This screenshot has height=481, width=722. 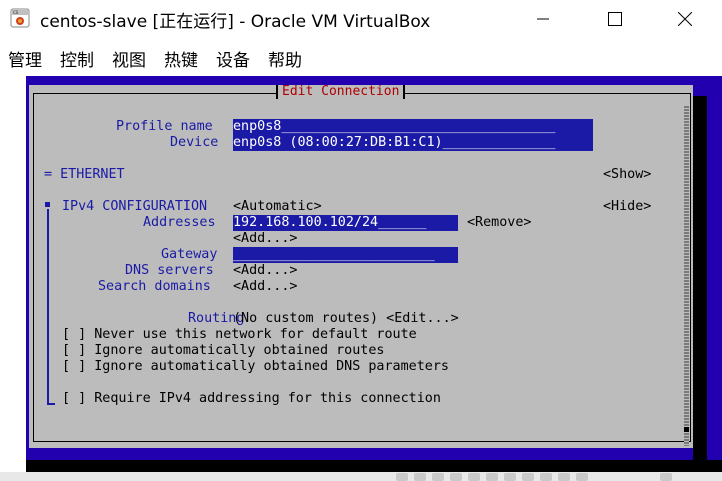 I want to click on audio-icon, so click(x=438, y=477).